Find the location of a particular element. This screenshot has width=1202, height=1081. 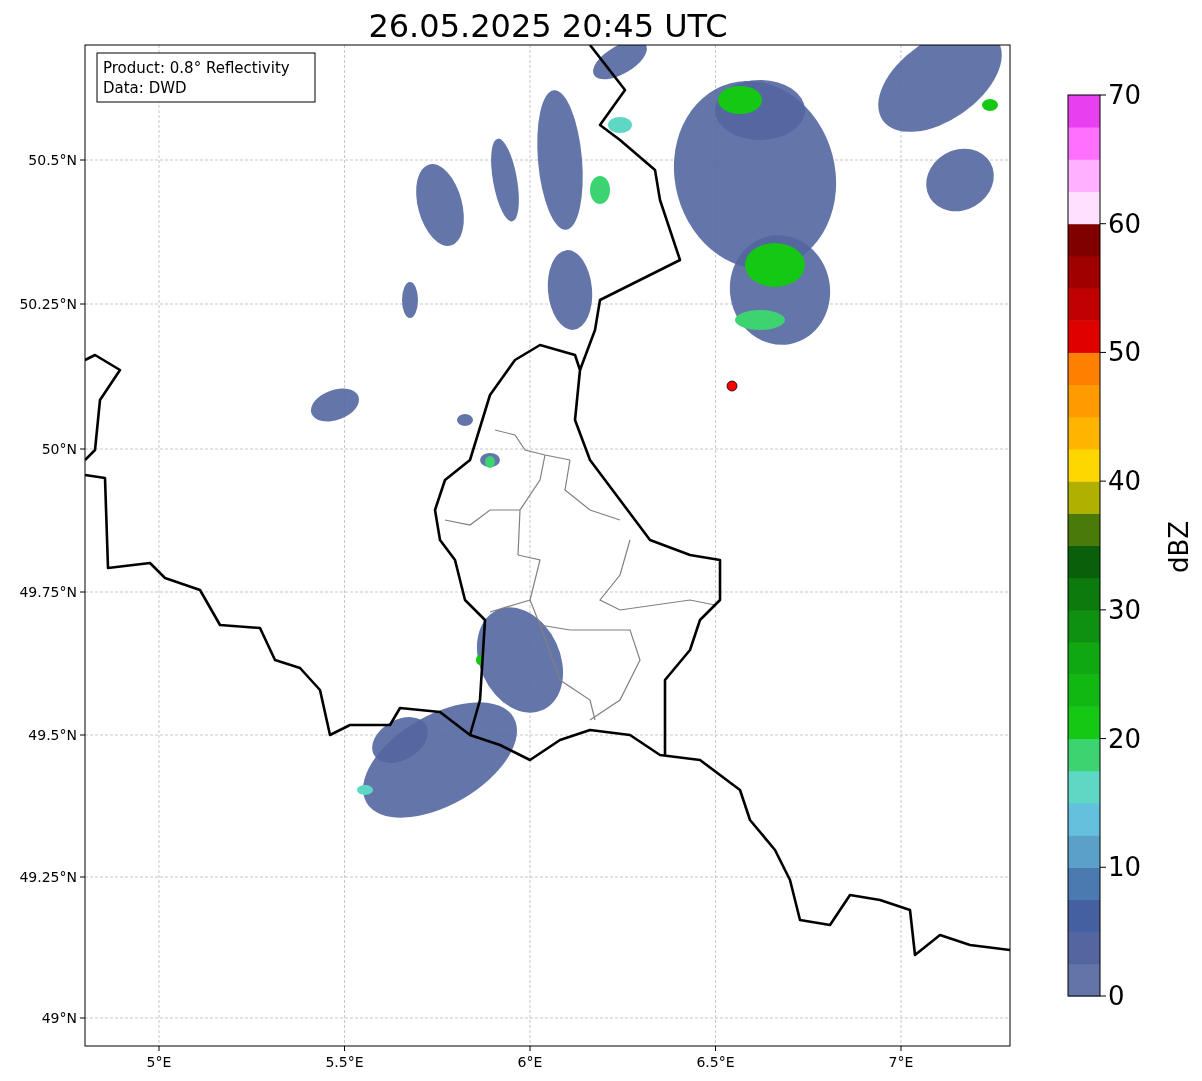

axis-tick-label: 50°N is located at coordinates (59, 449).